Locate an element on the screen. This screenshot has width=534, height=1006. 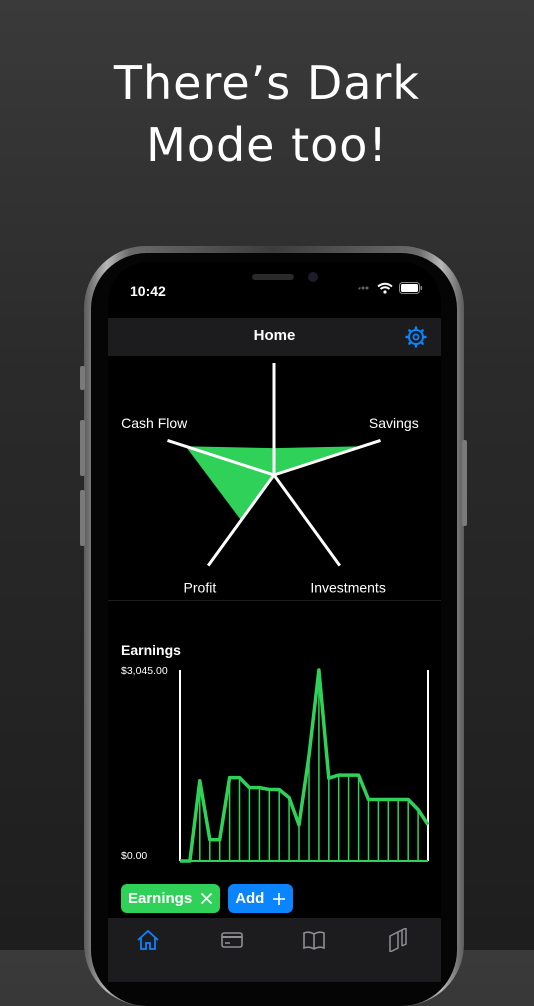
add-button-label: Add is located at coordinates (250, 898).